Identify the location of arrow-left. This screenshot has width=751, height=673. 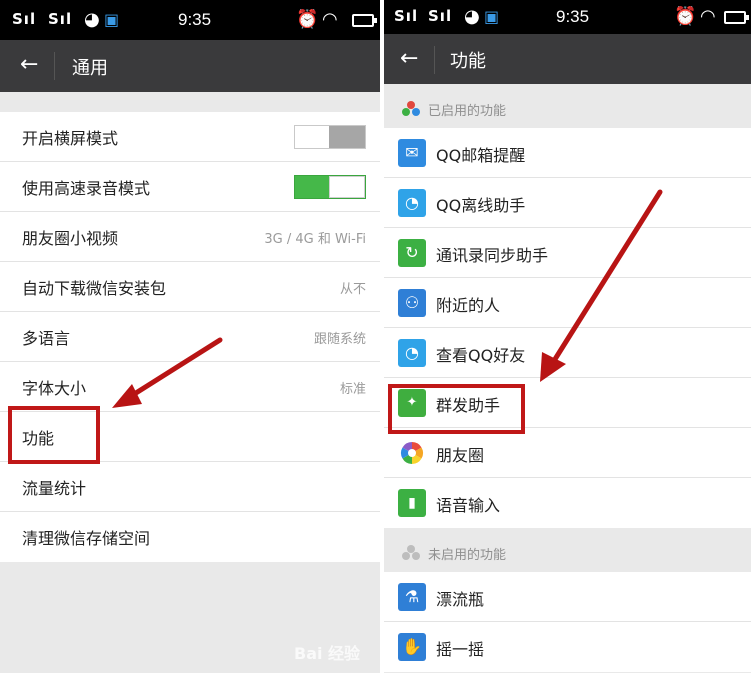
(167, 372).